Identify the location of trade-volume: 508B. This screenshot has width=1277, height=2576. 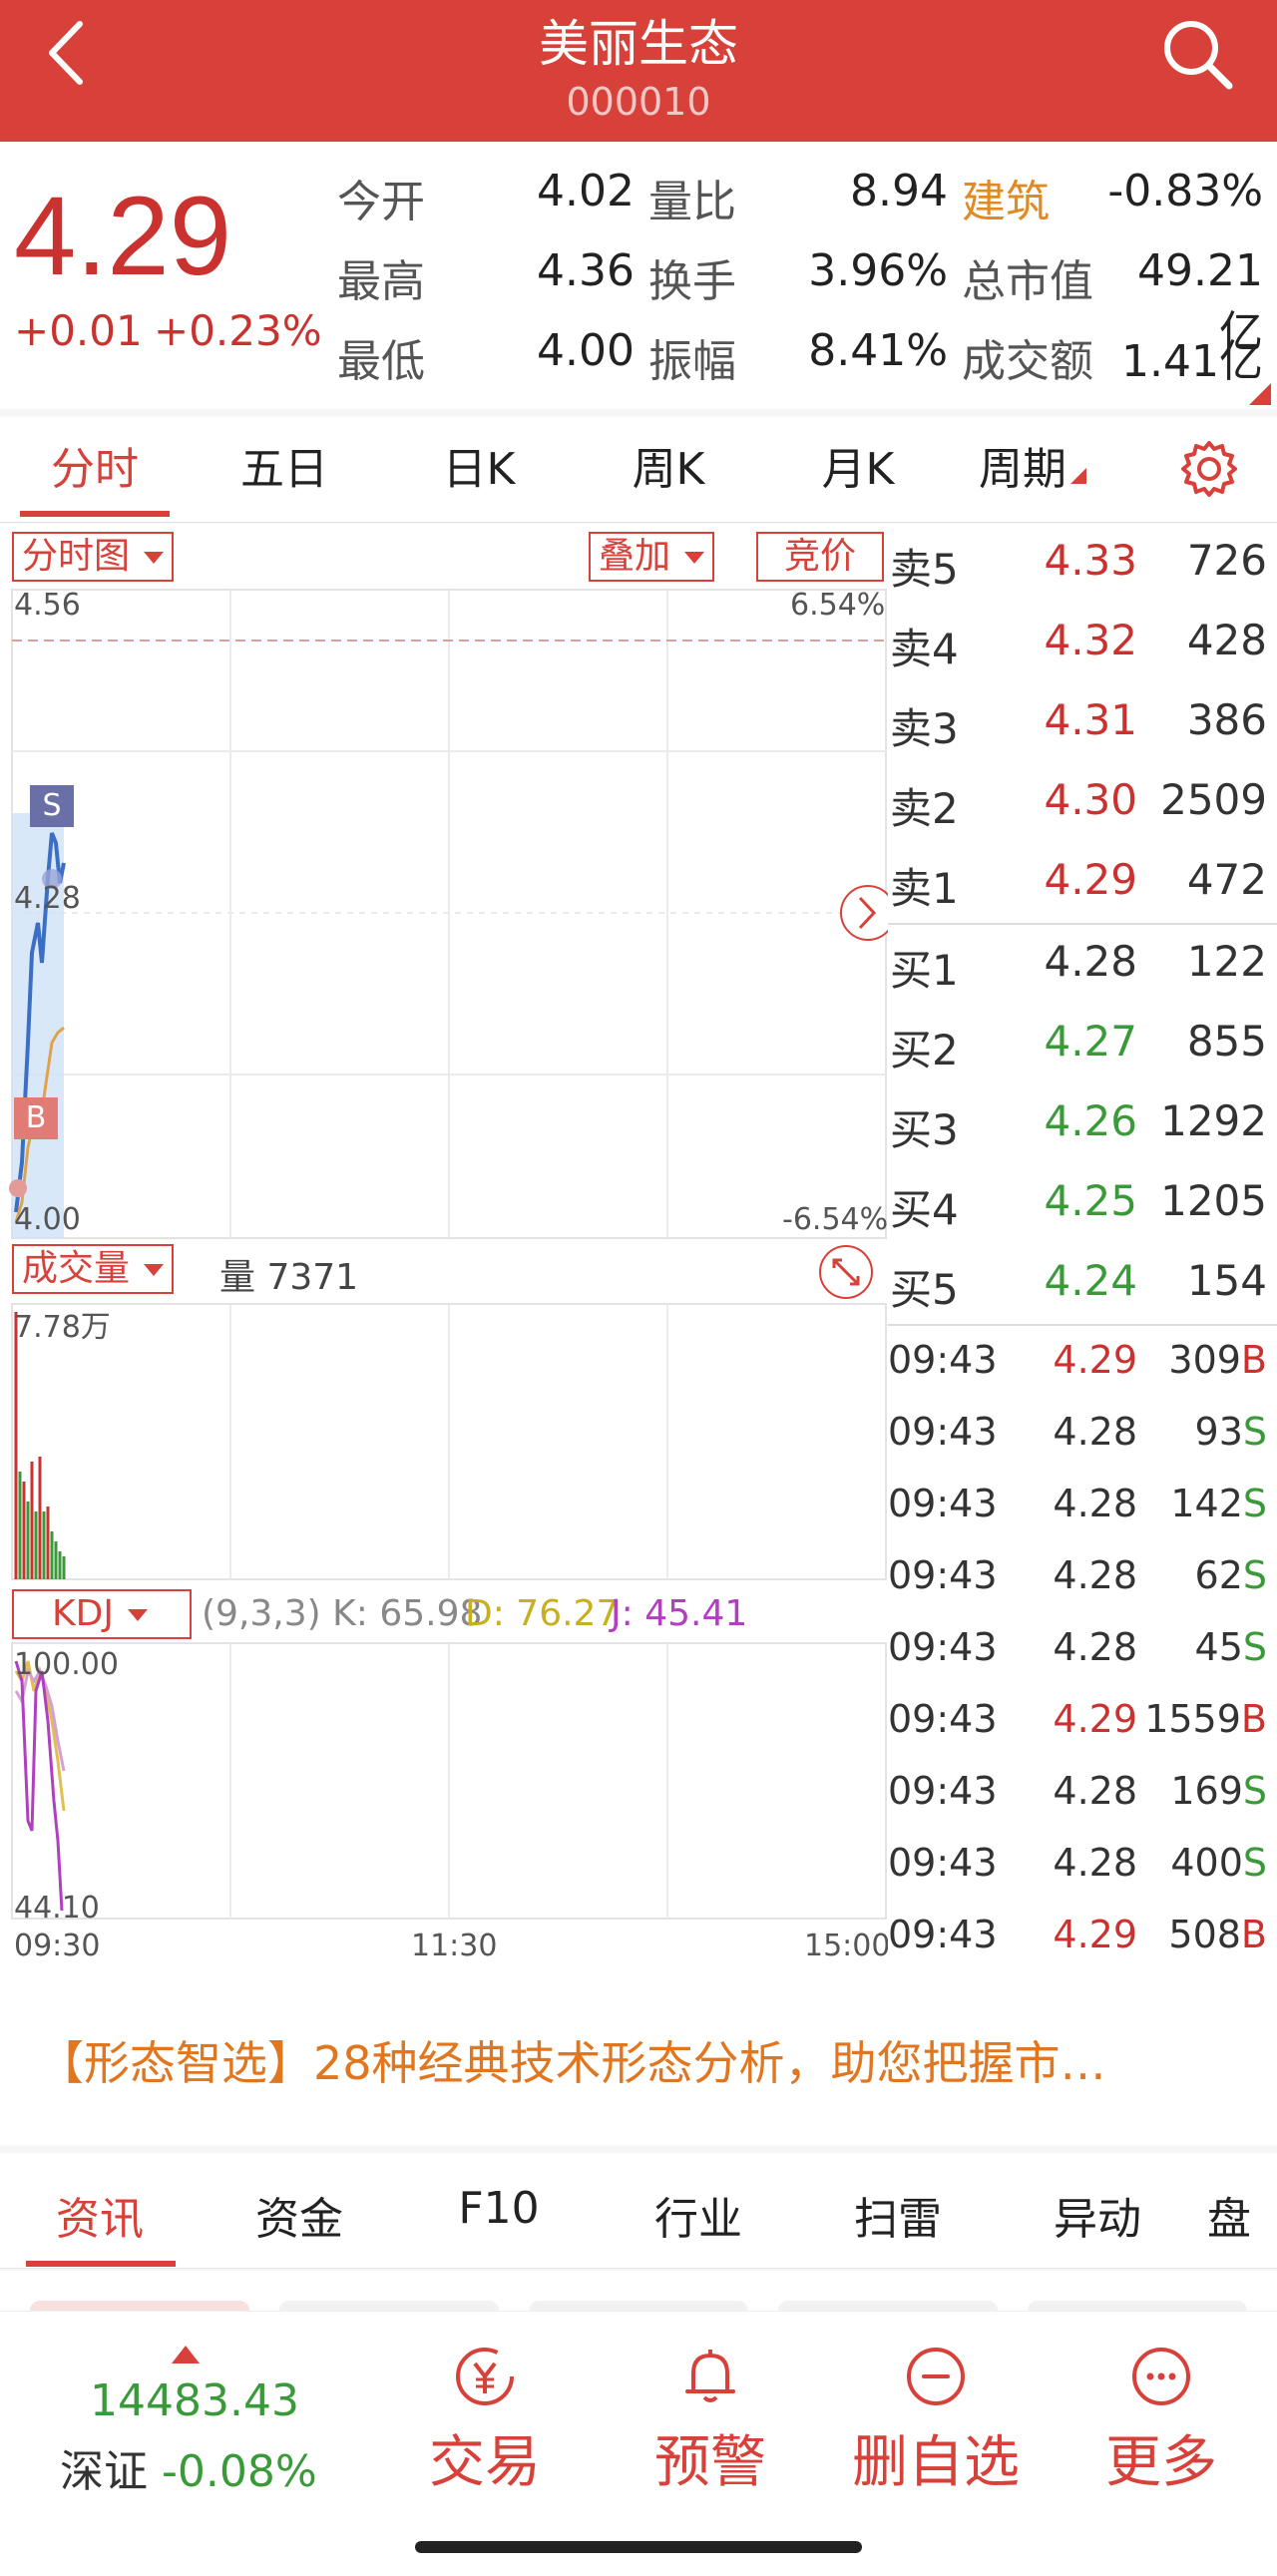
(1217, 1934).